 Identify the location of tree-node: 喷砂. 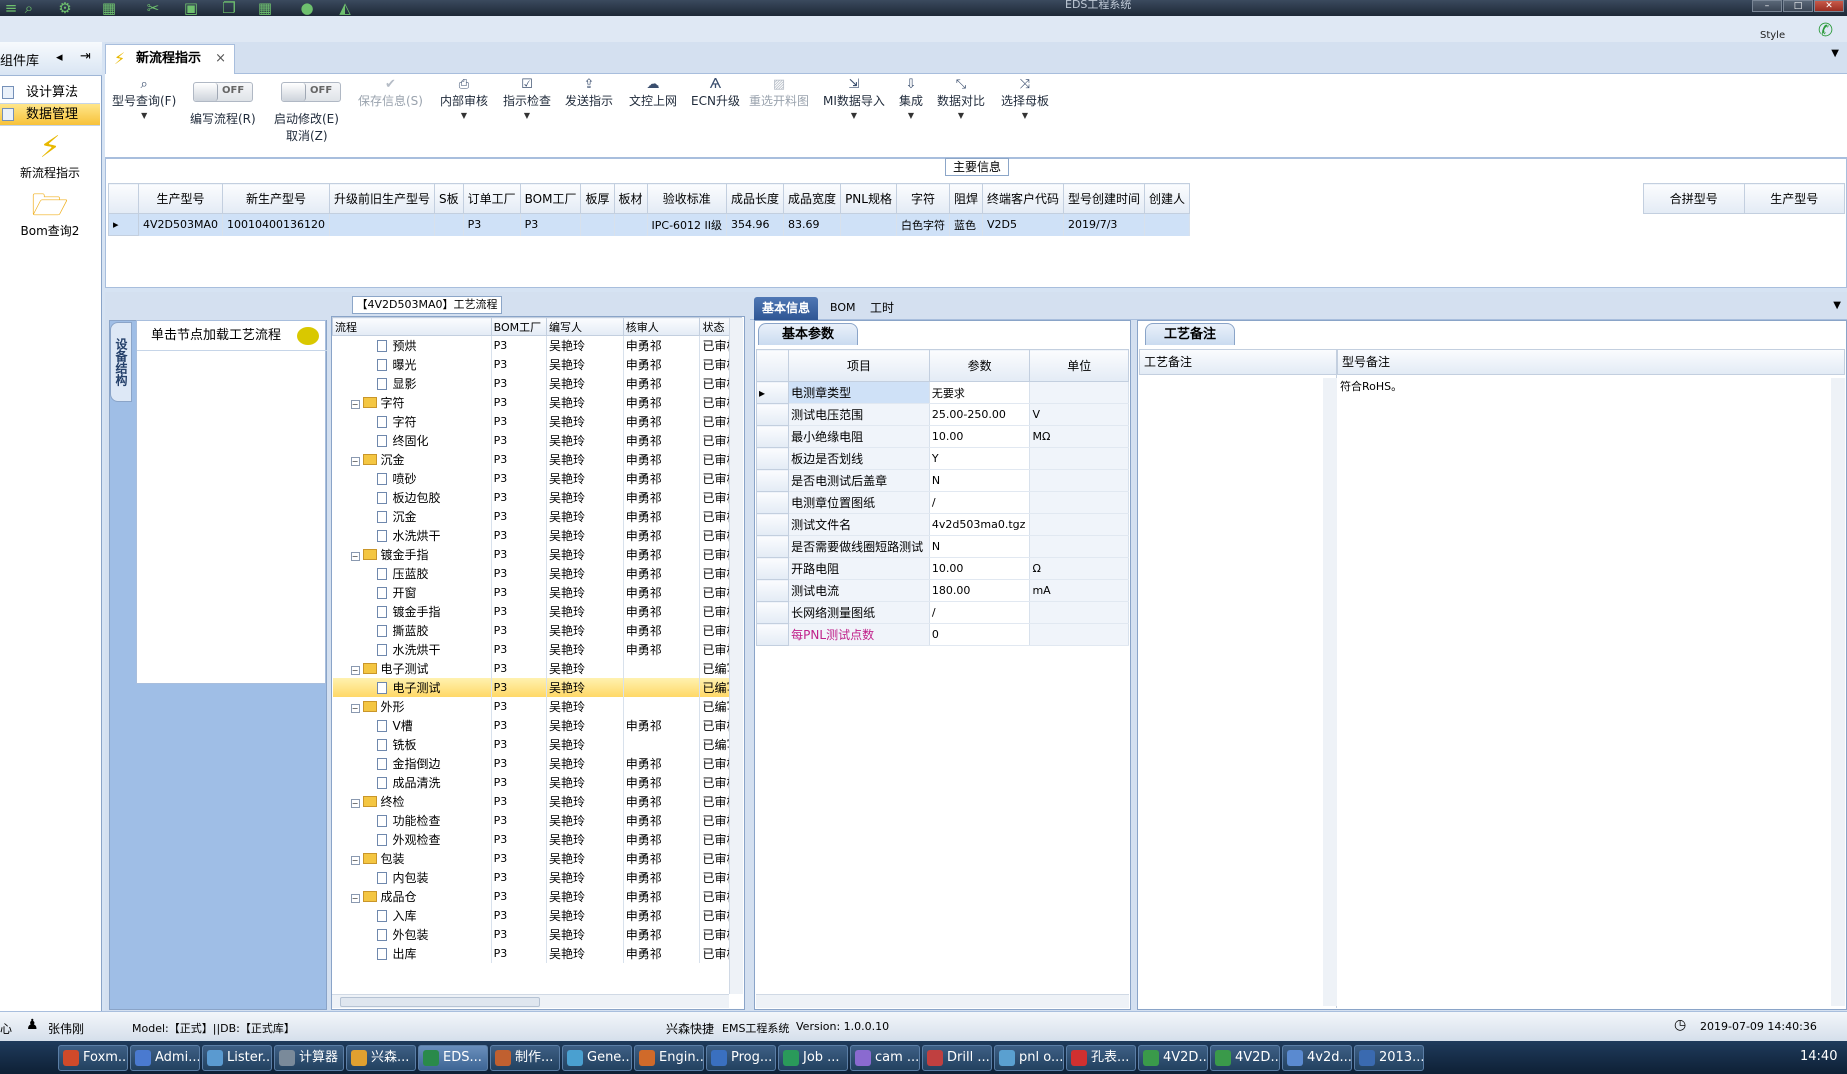
(412, 478).